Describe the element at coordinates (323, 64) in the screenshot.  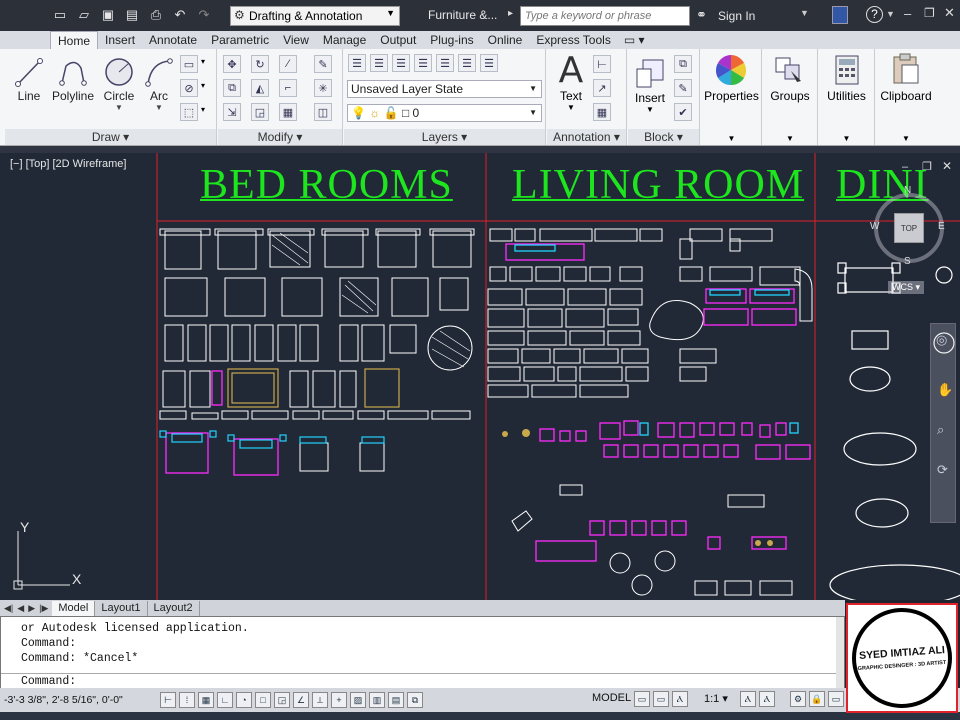
I see `erase-icon: ✎` at that location.